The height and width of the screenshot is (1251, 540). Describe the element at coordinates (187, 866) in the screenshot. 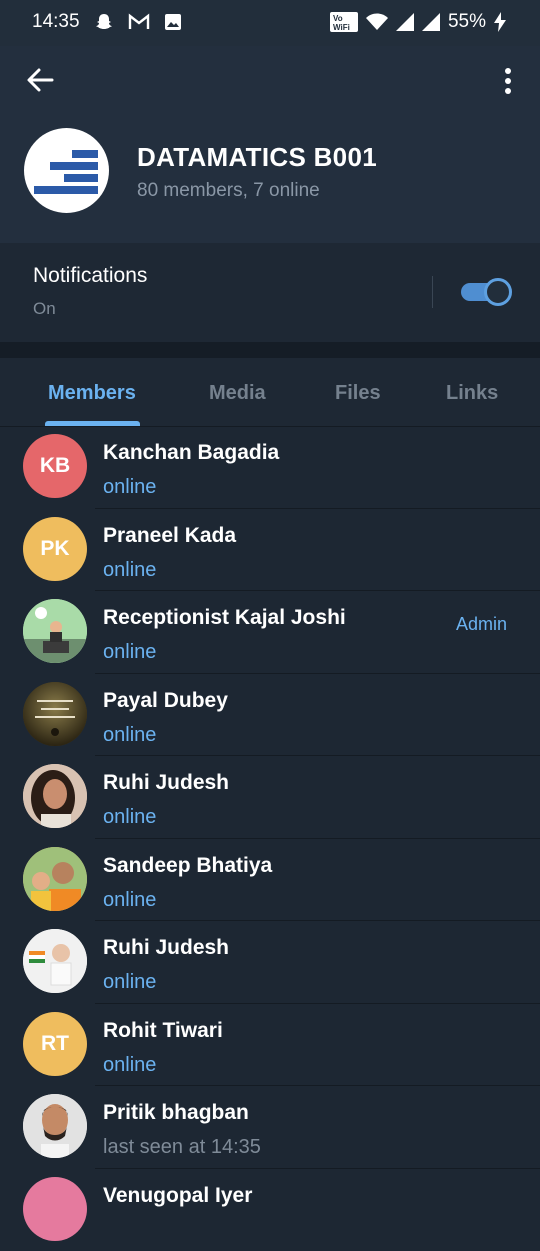

I see `member-name: Sandeep Bhatiya` at that location.